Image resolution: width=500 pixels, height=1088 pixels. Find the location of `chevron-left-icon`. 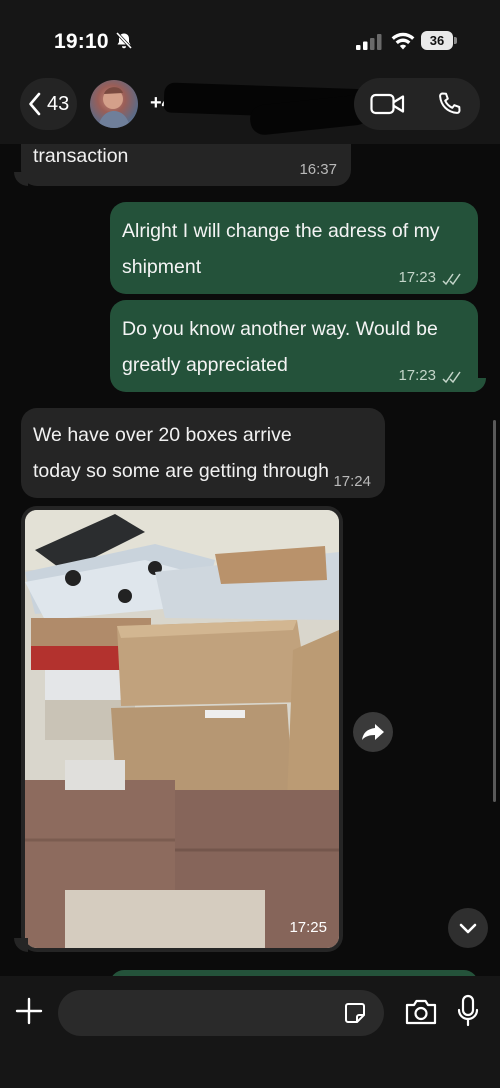

chevron-left-icon is located at coordinates (35, 104).